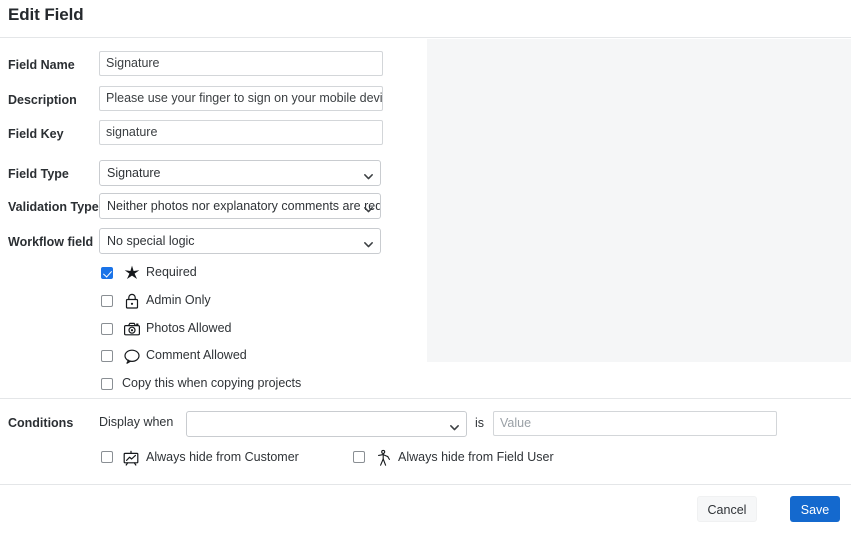 Image resolution: width=851 pixels, height=542 pixels. What do you see at coordinates (131, 458) in the screenshot?
I see `presentation-chart-icon` at bounding box center [131, 458].